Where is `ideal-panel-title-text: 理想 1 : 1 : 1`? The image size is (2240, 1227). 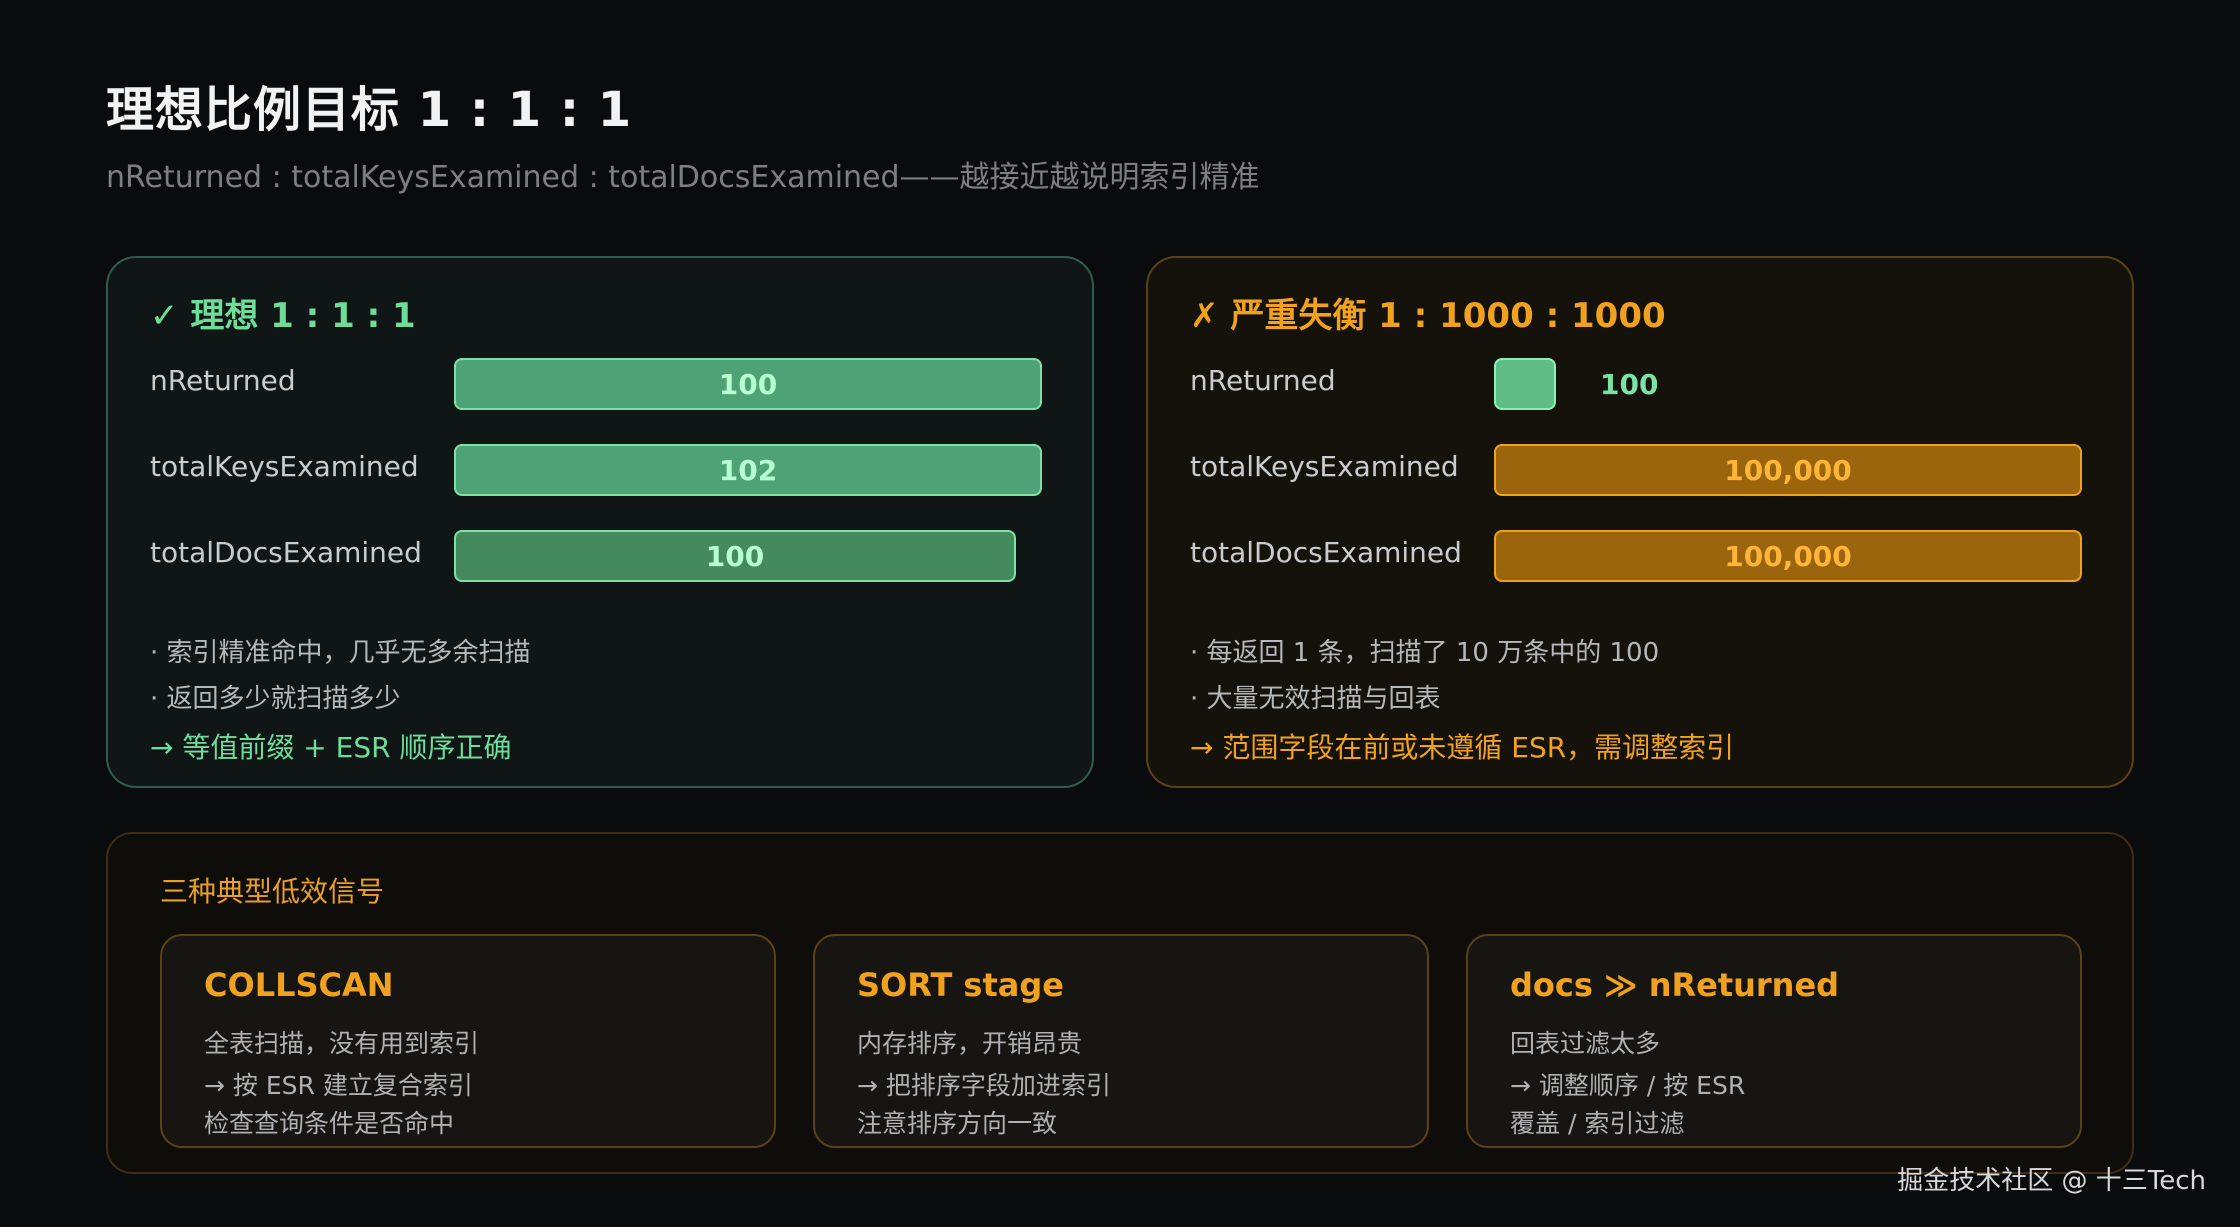
ideal-panel-title-text: 理想 1 : 1 : 1 is located at coordinates (303, 316).